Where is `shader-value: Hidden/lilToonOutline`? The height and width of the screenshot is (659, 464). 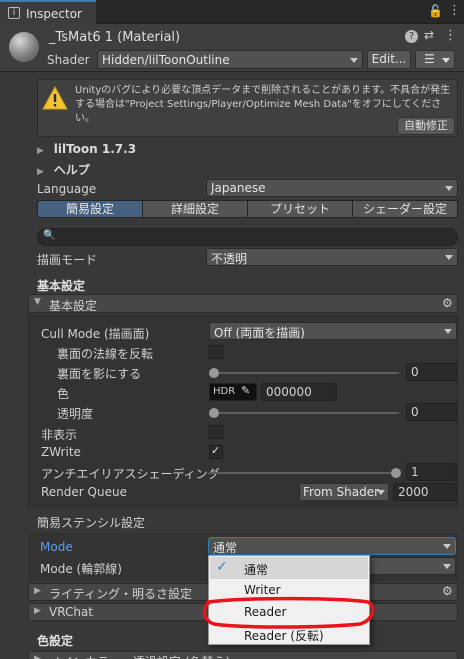
shader-value: Hidden/lilToonOutline is located at coordinates (166, 60).